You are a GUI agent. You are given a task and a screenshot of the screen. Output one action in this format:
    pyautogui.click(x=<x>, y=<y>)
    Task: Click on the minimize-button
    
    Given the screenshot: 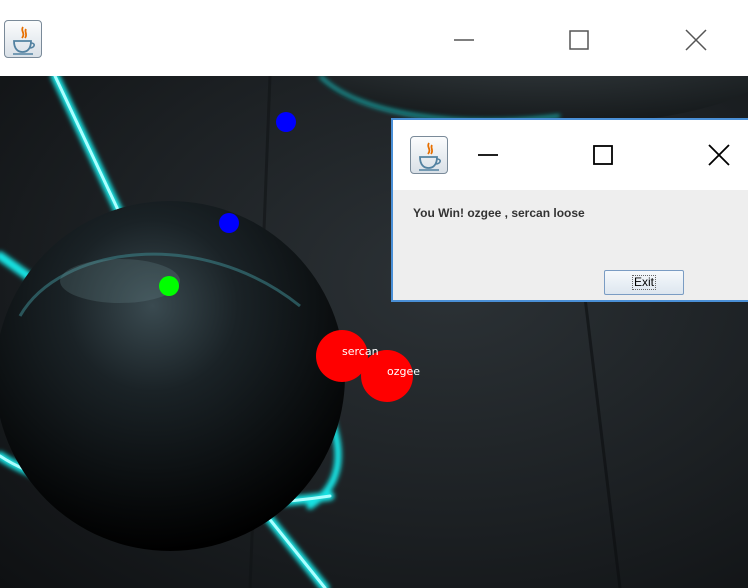 What is the action you would take?
    pyautogui.click(x=464, y=40)
    